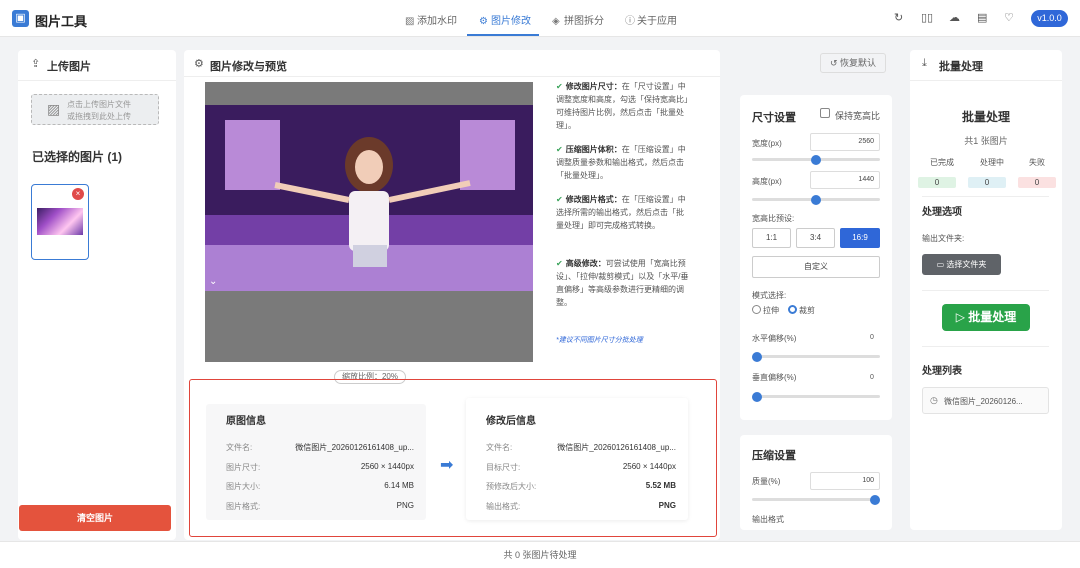  I want to click on original-info-title: 原图信息, so click(246, 421).